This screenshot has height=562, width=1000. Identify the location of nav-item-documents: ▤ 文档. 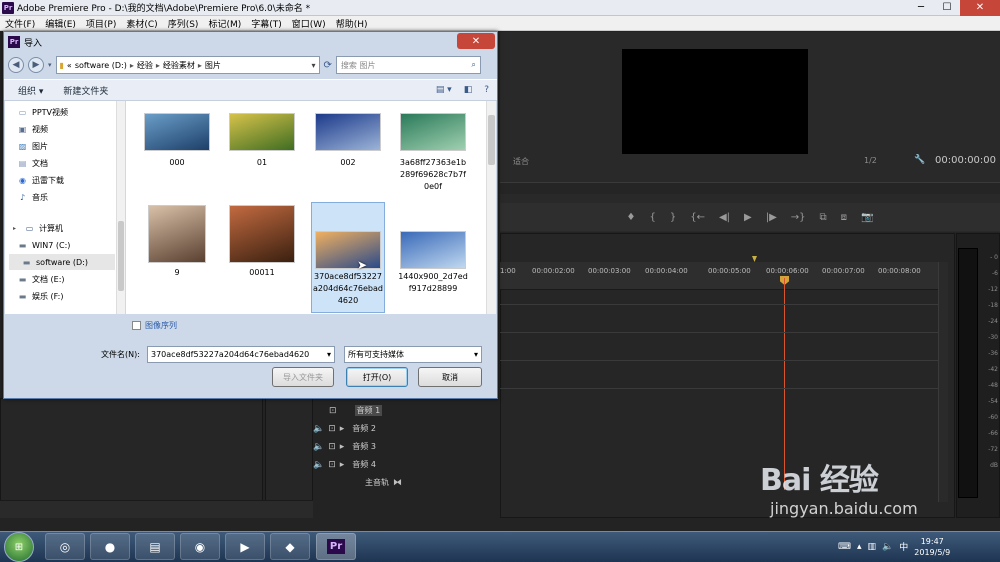
(72, 163).